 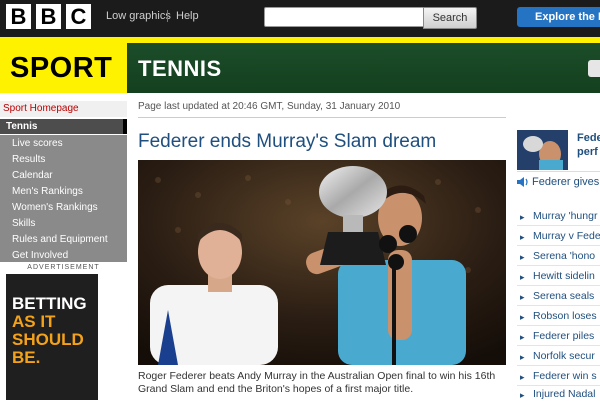 I want to click on story-link: Federer win s, so click(x=565, y=376).